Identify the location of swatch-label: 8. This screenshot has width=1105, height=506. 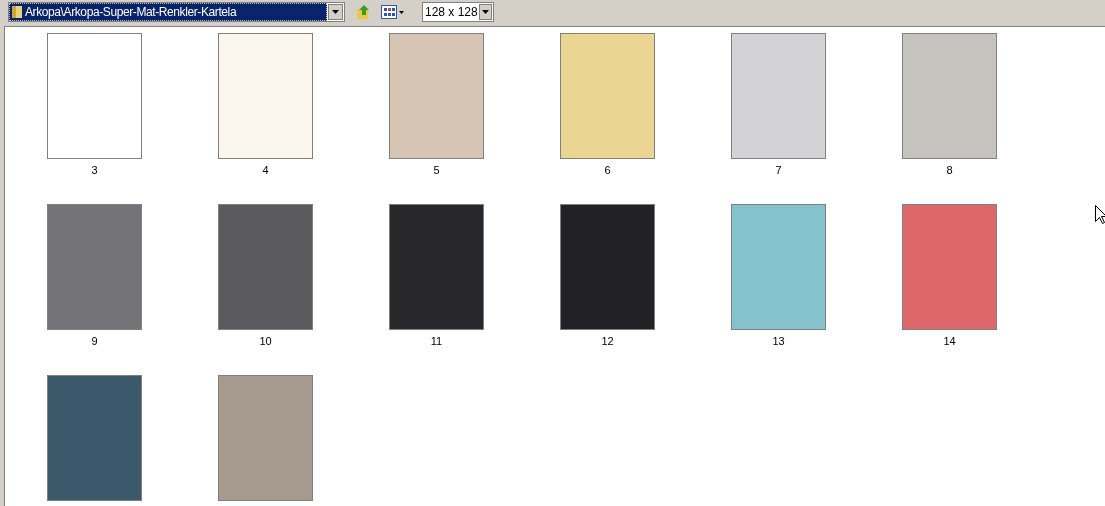
(949, 170).